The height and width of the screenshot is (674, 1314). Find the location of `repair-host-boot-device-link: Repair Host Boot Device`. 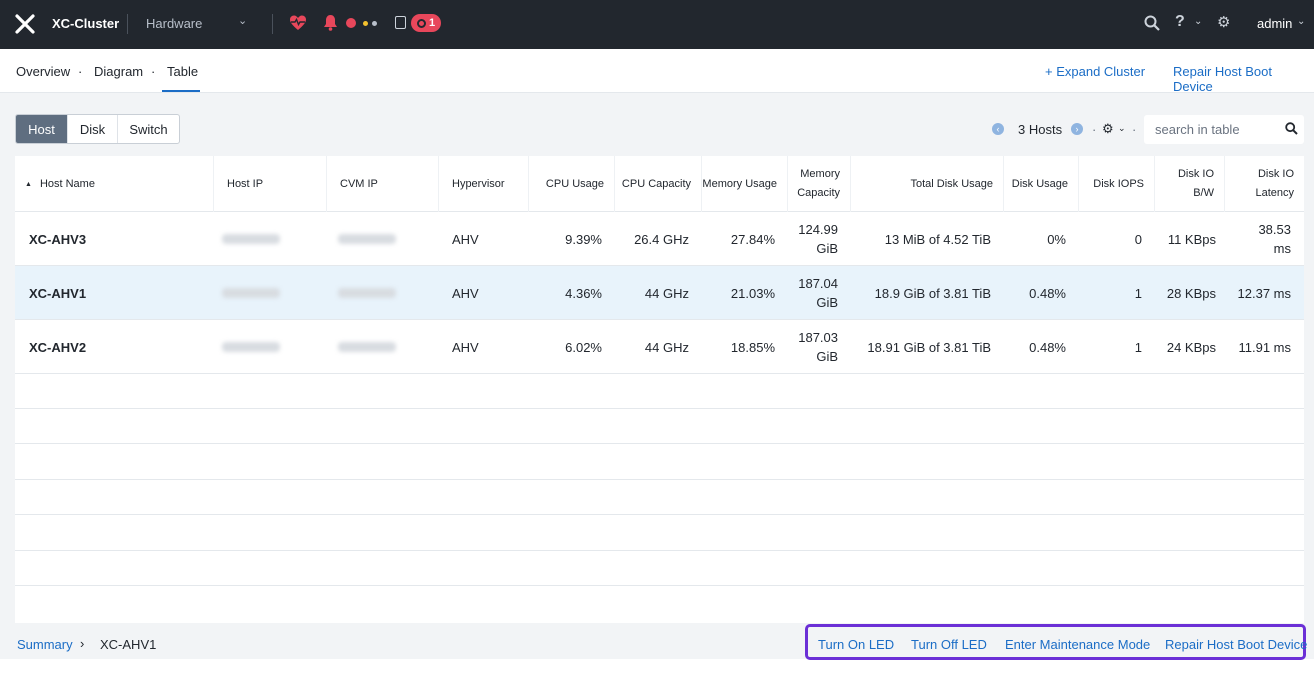

repair-host-boot-device-link: Repair Host Boot Device is located at coordinates (1243, 79).